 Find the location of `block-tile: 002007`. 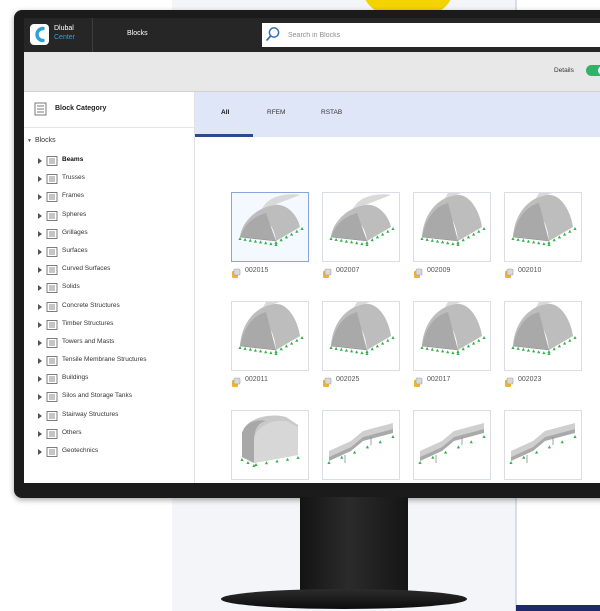

block-tile: 002007 is located at coordinates (361, 235).